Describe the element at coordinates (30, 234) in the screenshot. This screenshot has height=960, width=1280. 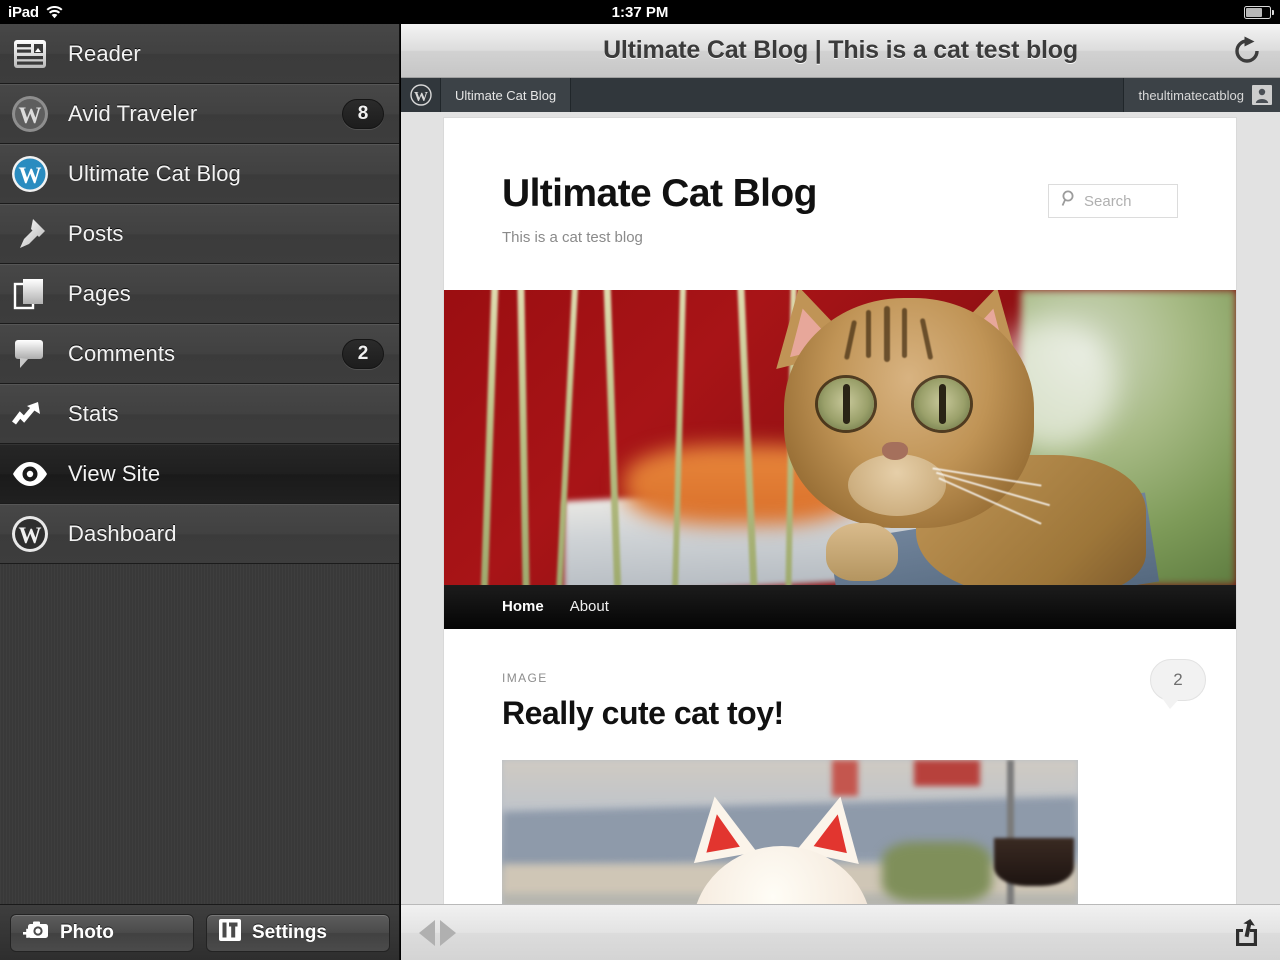
I see `pin-icon` at that location.